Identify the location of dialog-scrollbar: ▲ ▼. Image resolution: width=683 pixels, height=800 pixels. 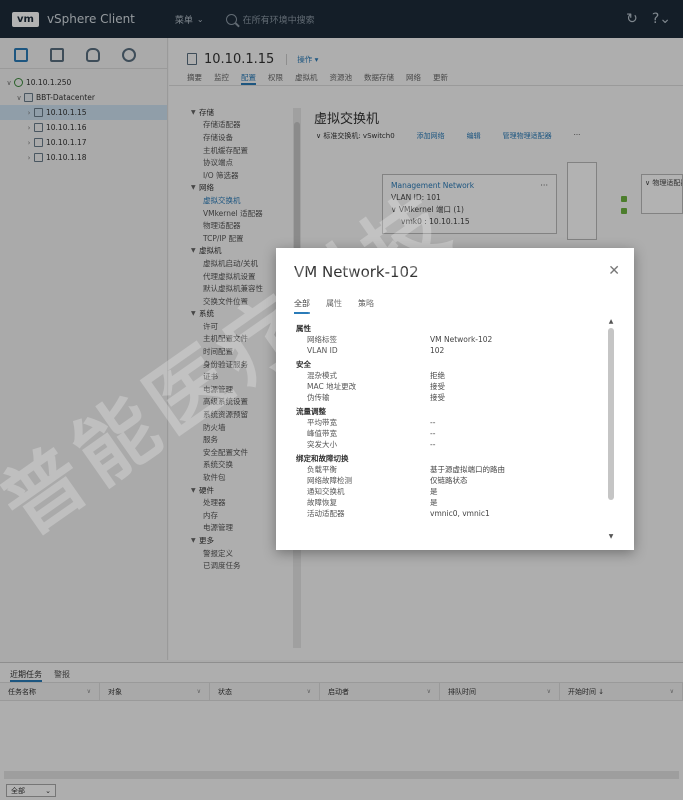
(611, 429).